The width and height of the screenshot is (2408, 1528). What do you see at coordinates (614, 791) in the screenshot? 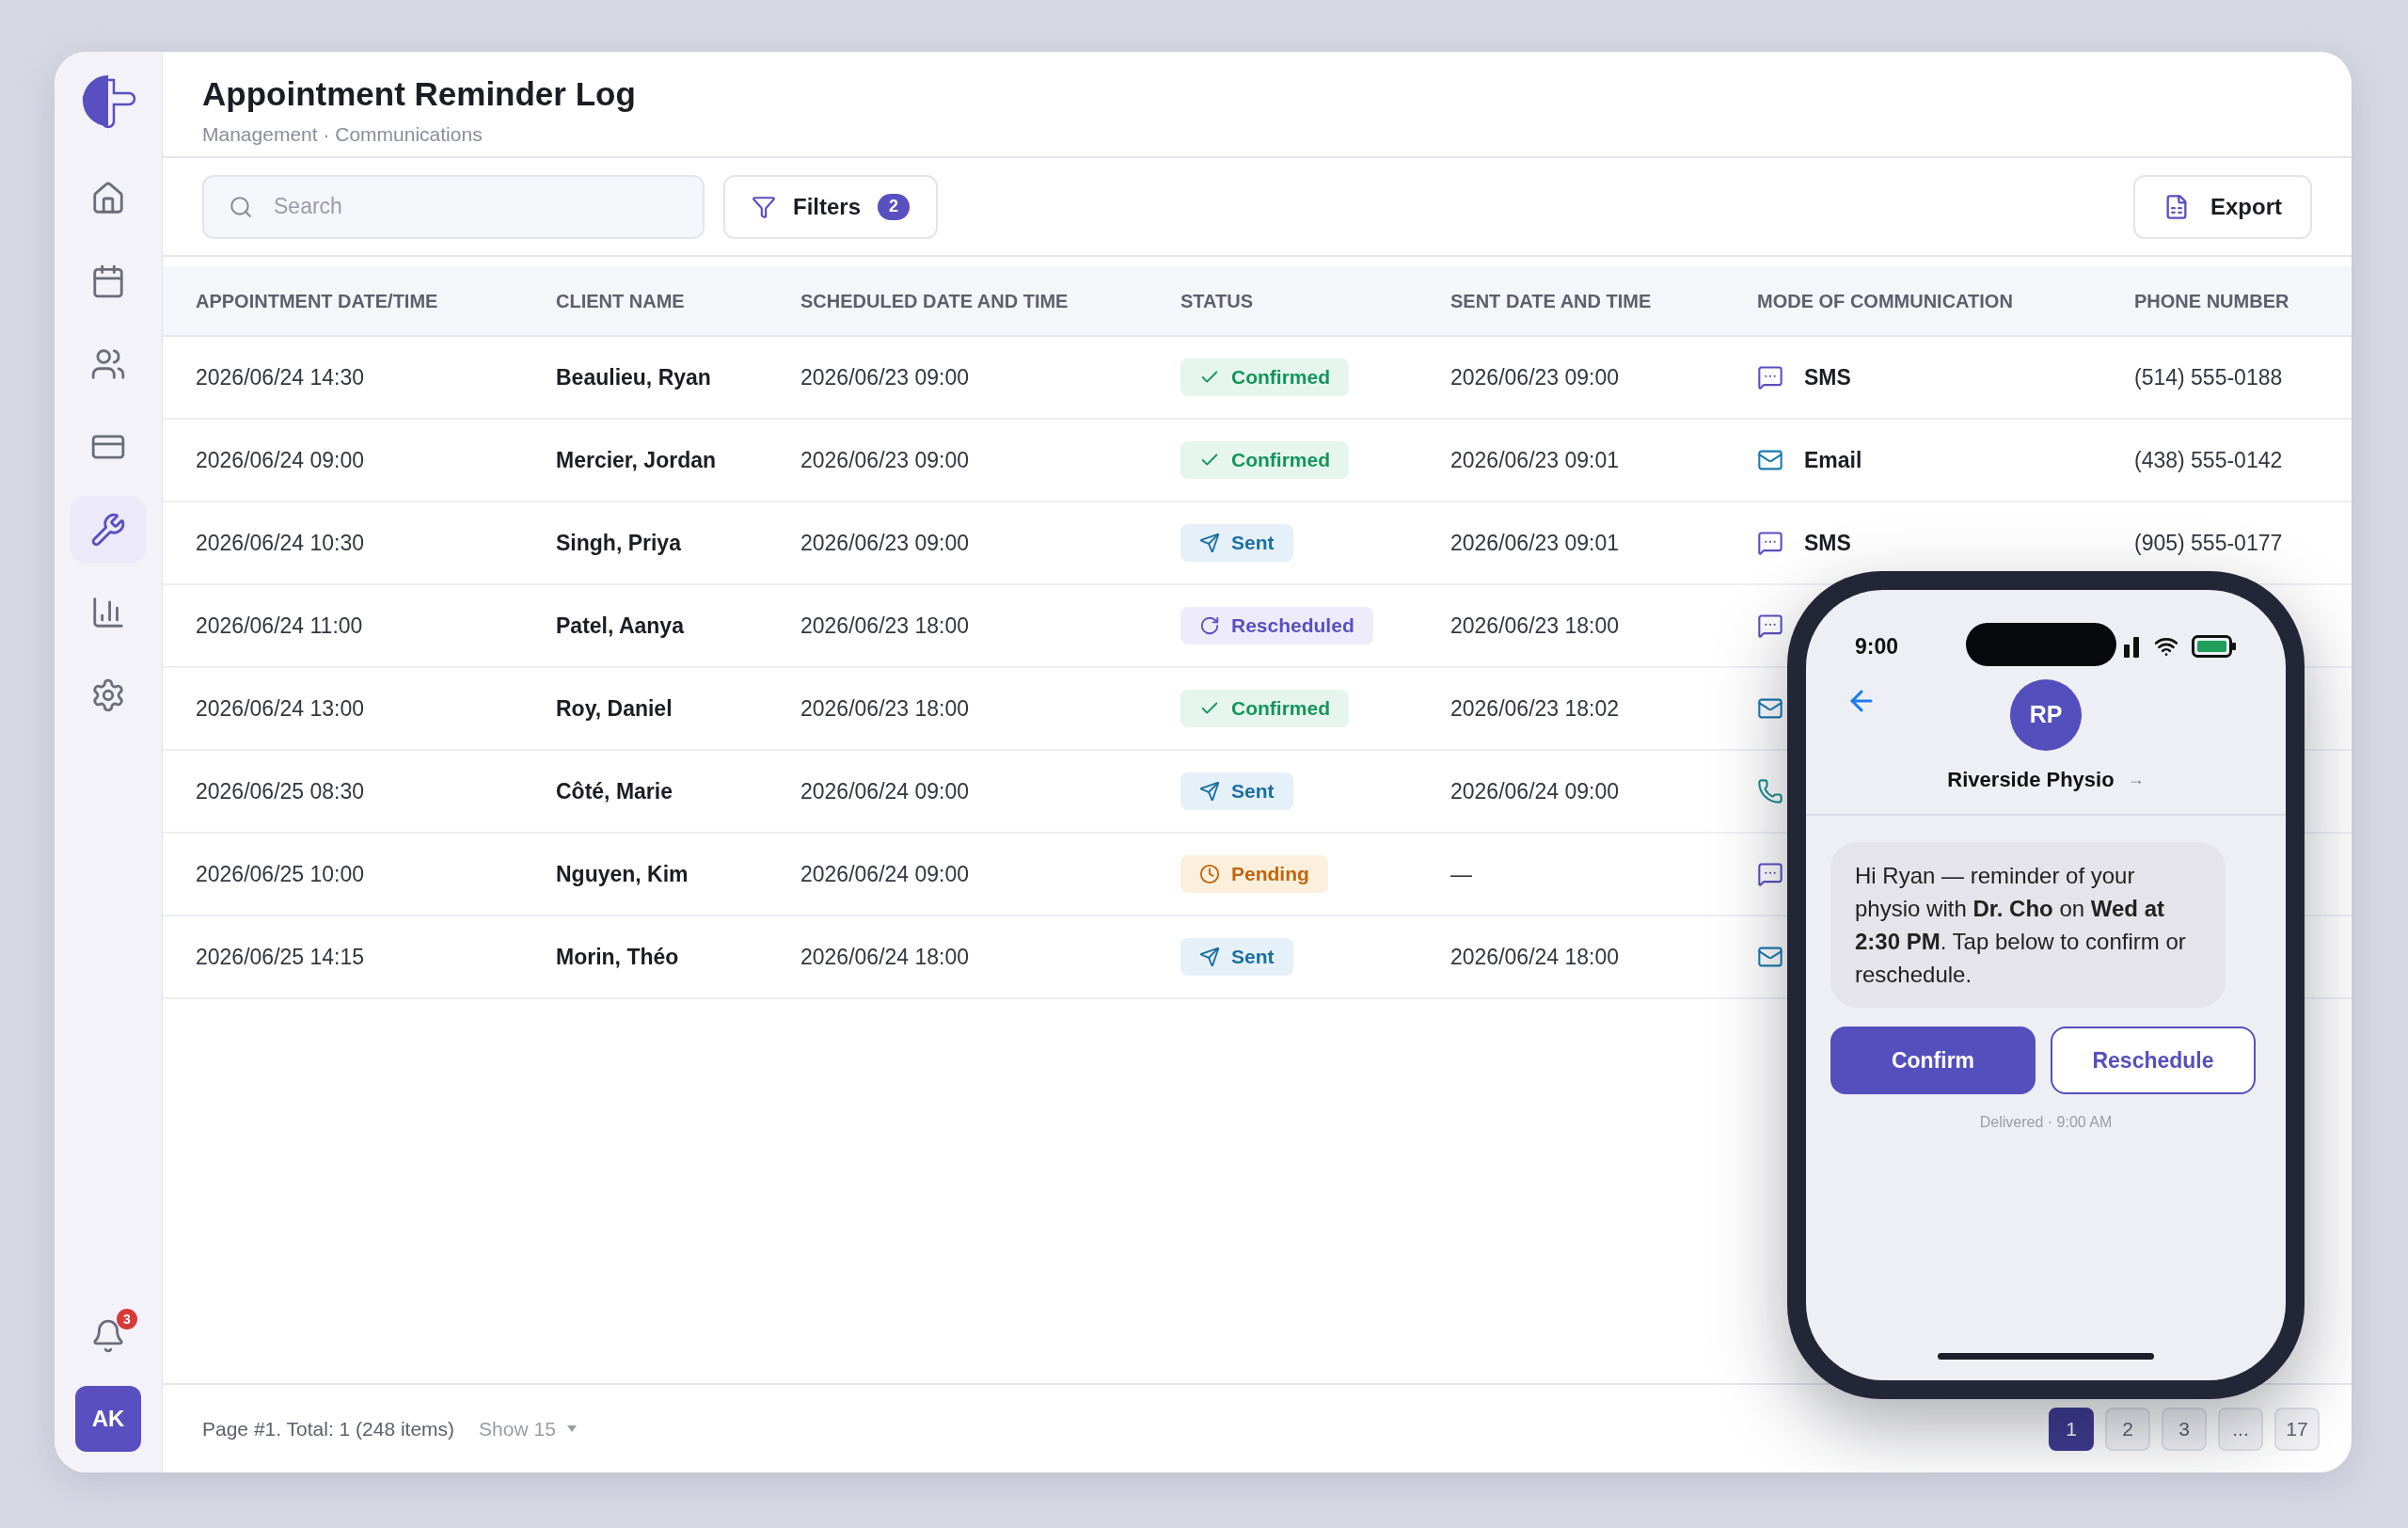
I see `client-name: Côté, Marie` at bounding box center [614, 791].